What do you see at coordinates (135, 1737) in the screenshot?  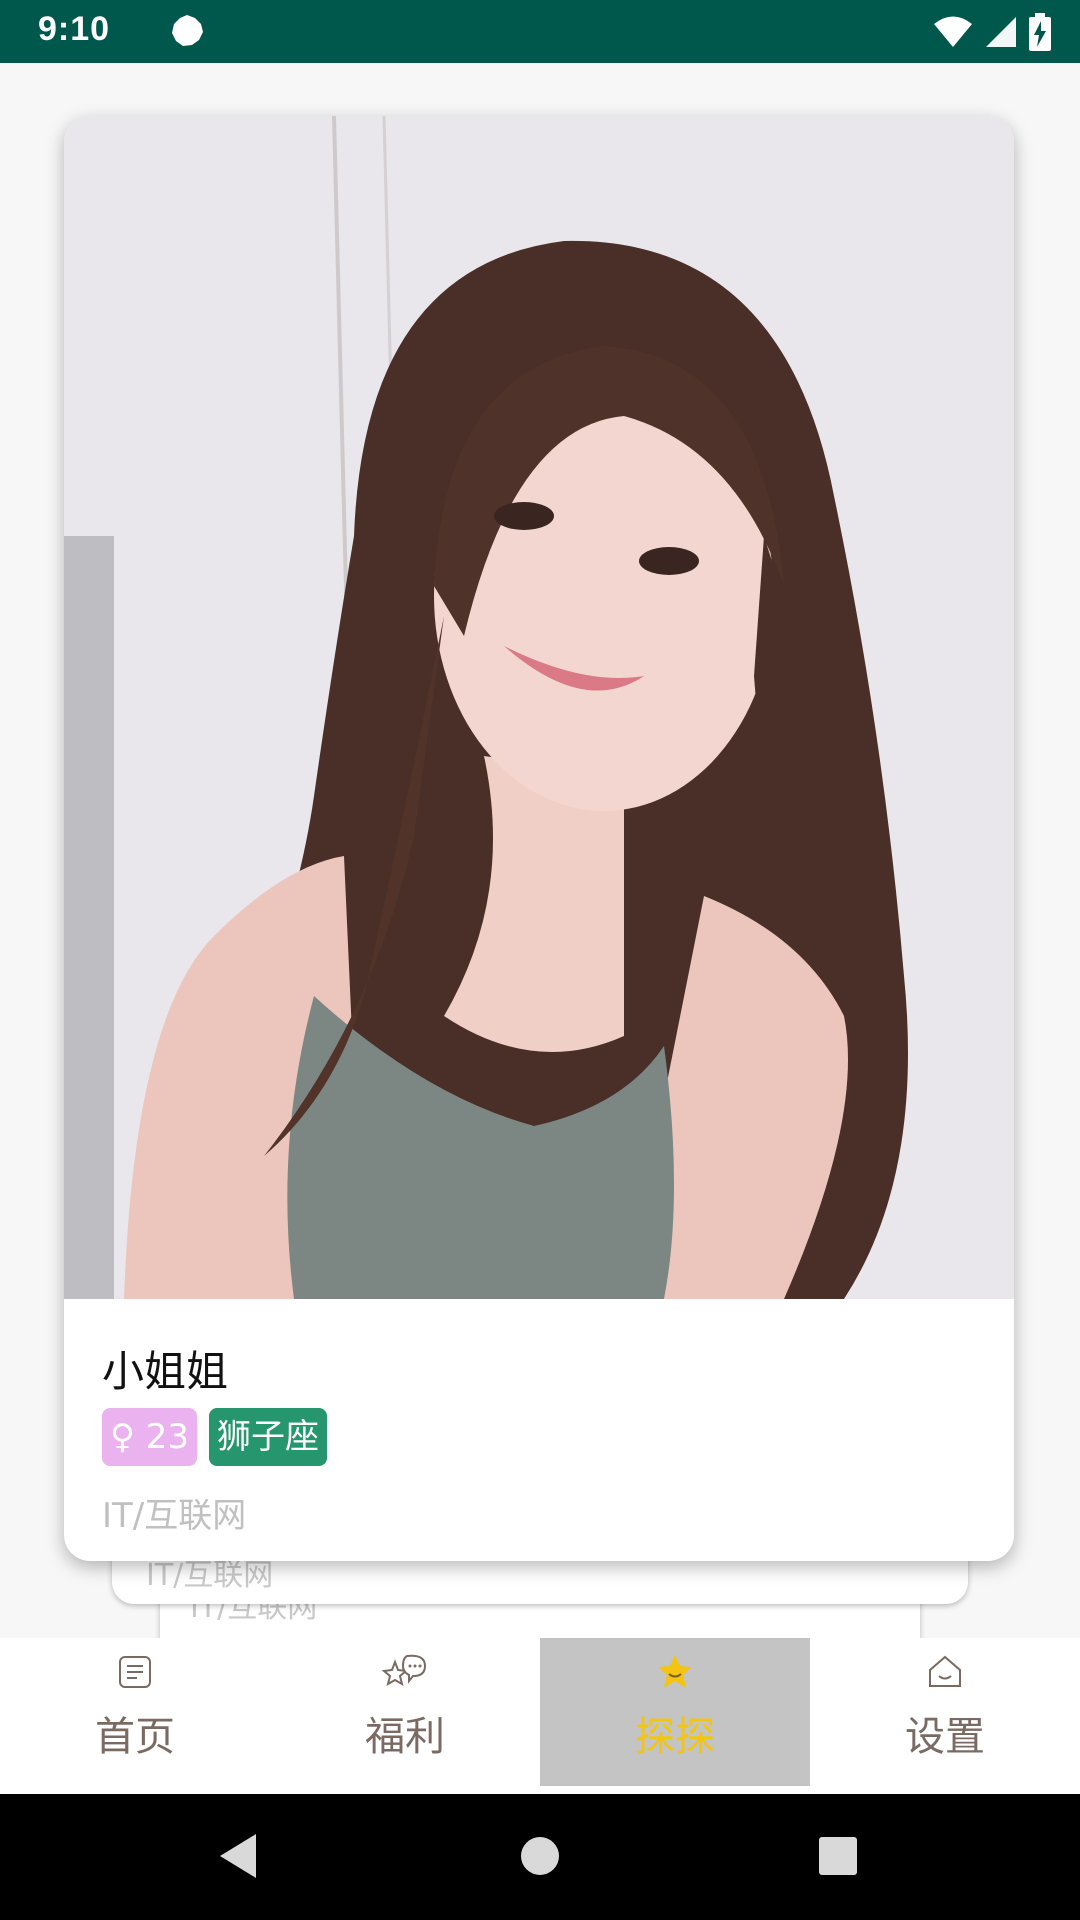 I see `nav-label: 首页` at bounding box center [135, 1737].